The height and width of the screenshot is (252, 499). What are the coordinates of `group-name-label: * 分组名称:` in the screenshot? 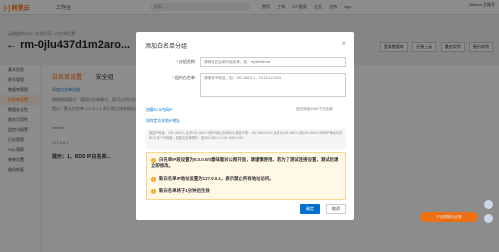 It's located at (186, 61).